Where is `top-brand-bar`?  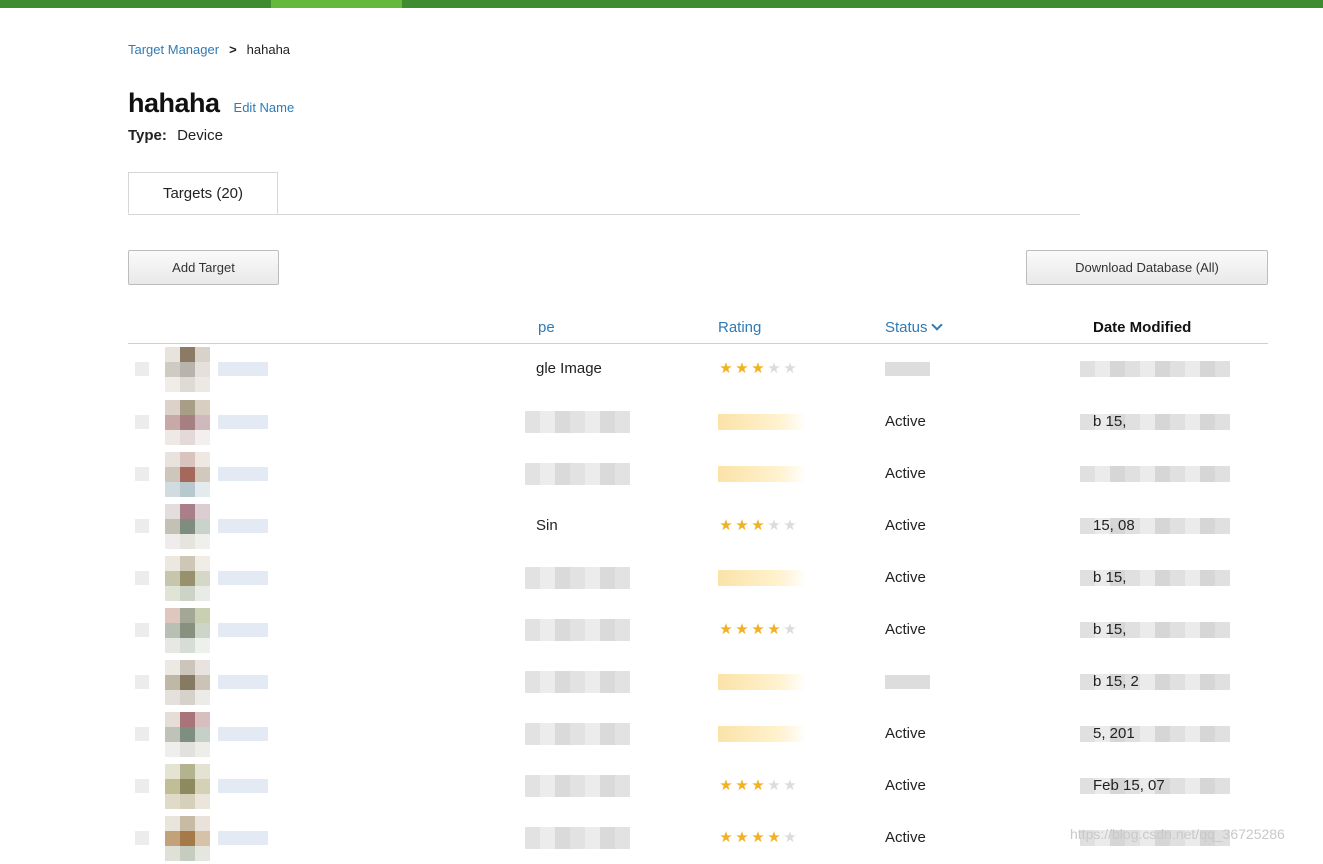 top-brand-bar is located at coordinates (661, 4).